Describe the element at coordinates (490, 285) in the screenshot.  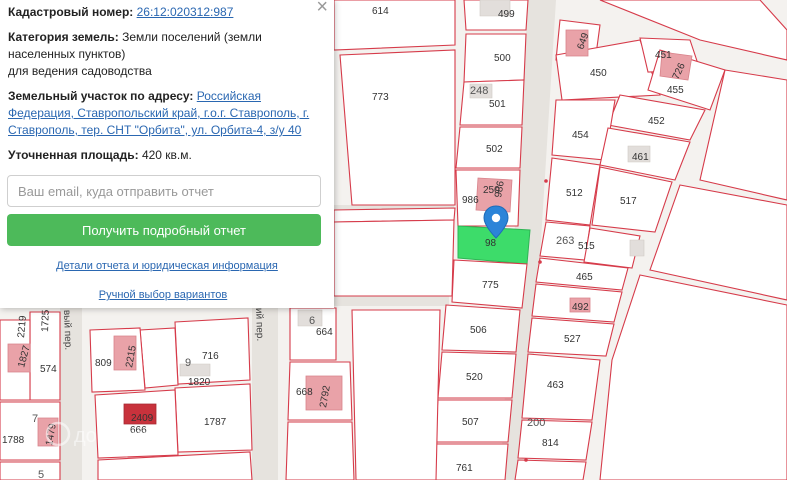
I see `label-775: 775` at that location.